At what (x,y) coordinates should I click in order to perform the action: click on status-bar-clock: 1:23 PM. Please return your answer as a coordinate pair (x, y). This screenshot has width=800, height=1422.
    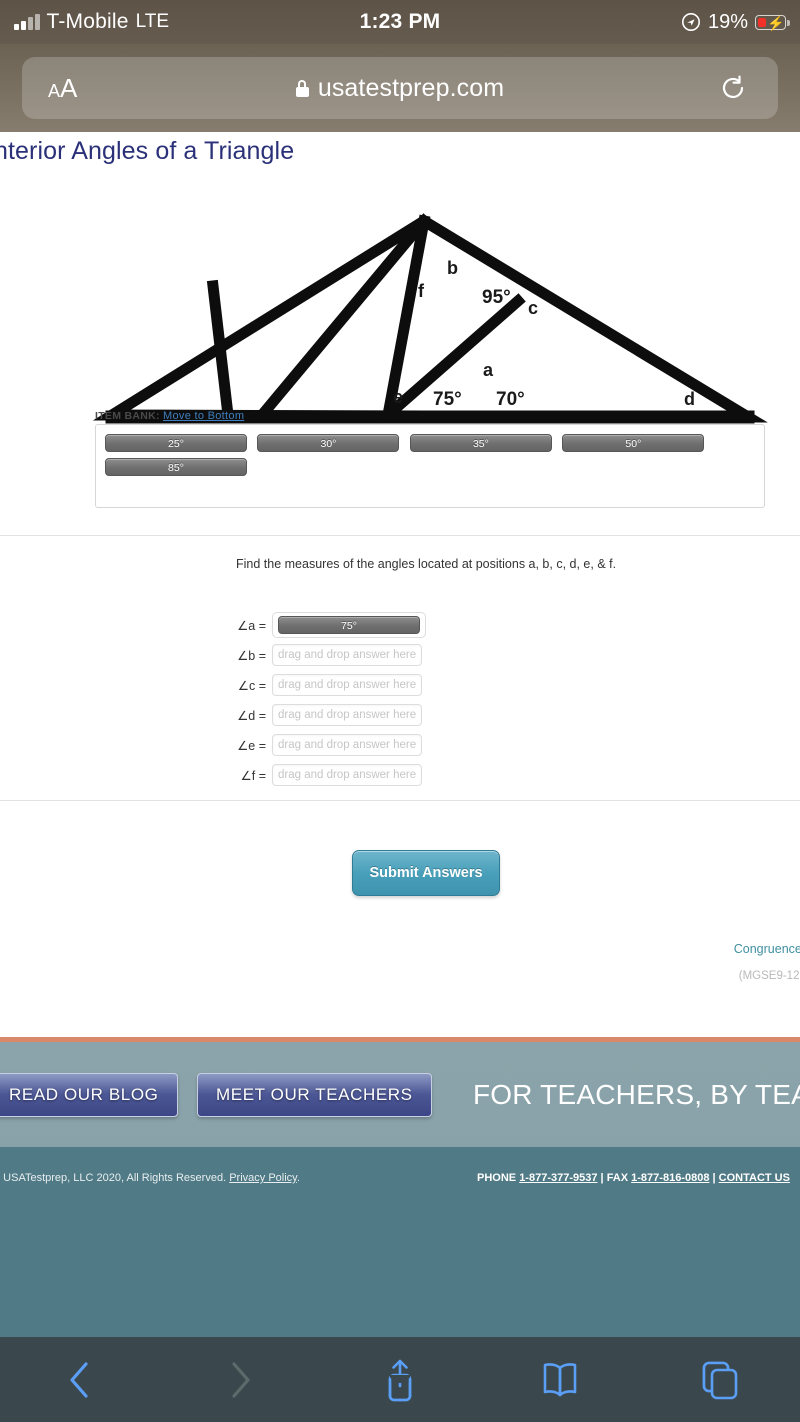
    Looking at the image, I should click on (400, 21).